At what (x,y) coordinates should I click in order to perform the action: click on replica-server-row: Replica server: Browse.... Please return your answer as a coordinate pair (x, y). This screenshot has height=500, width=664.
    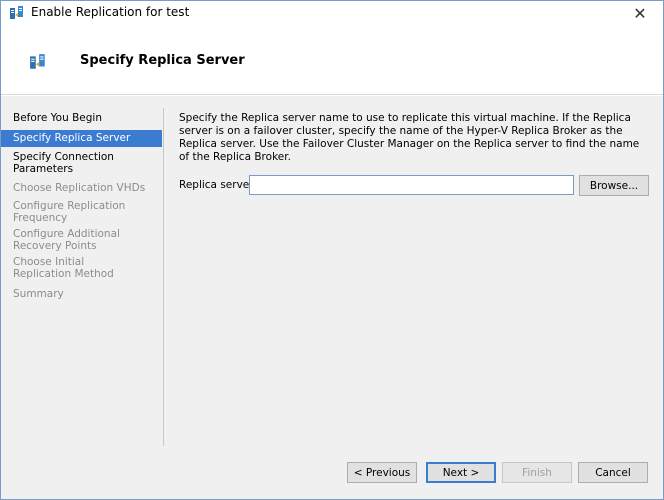
    Looking at the image, I should click on (414, 185).